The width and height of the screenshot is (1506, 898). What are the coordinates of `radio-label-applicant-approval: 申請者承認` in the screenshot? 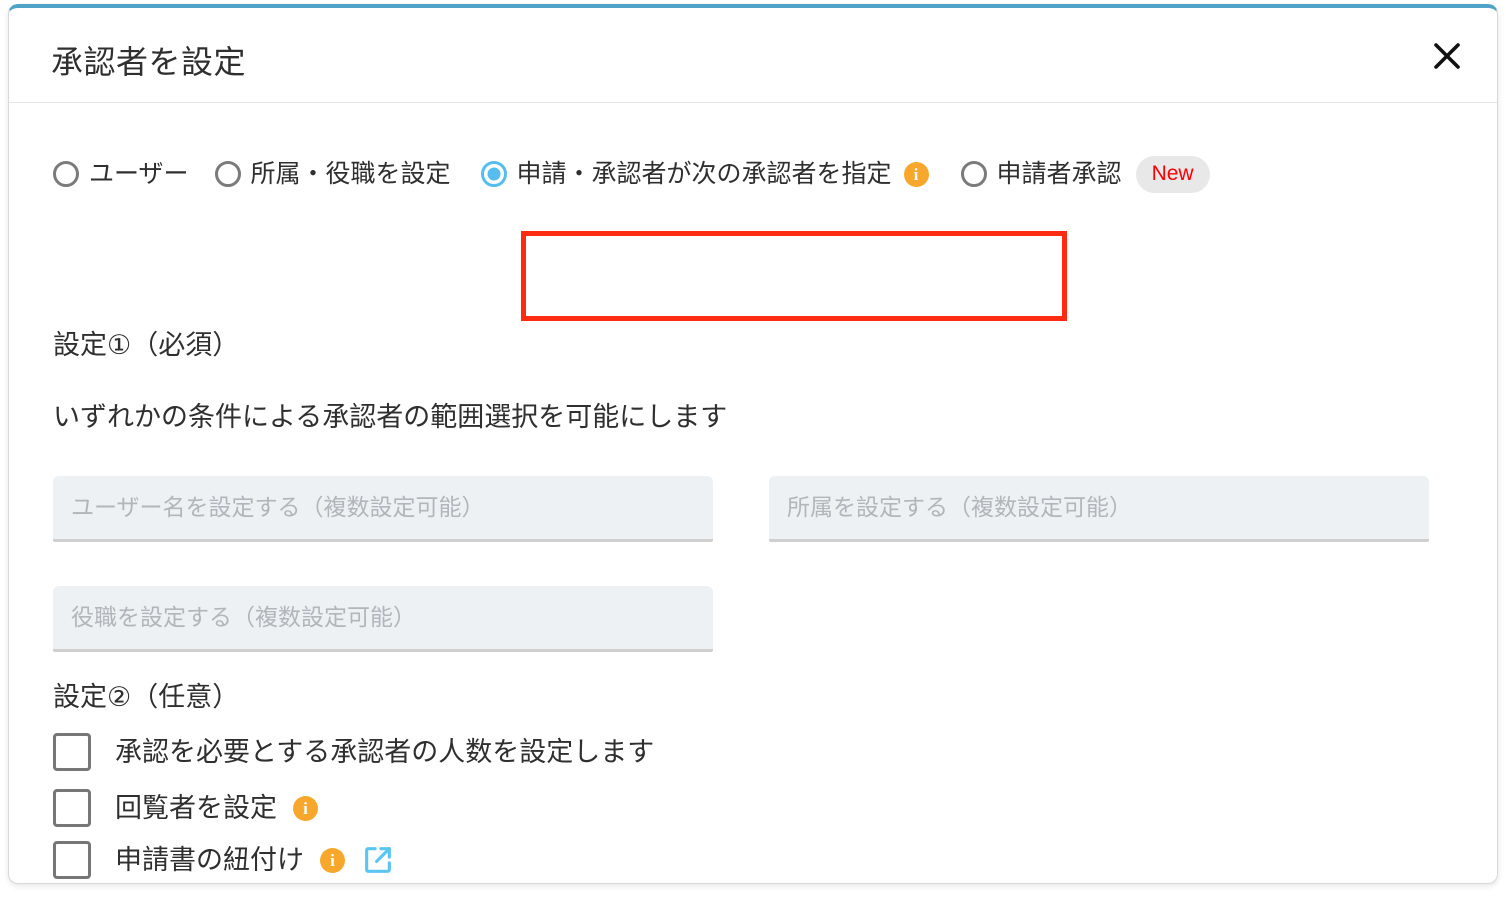 It's located at (1059, 173).